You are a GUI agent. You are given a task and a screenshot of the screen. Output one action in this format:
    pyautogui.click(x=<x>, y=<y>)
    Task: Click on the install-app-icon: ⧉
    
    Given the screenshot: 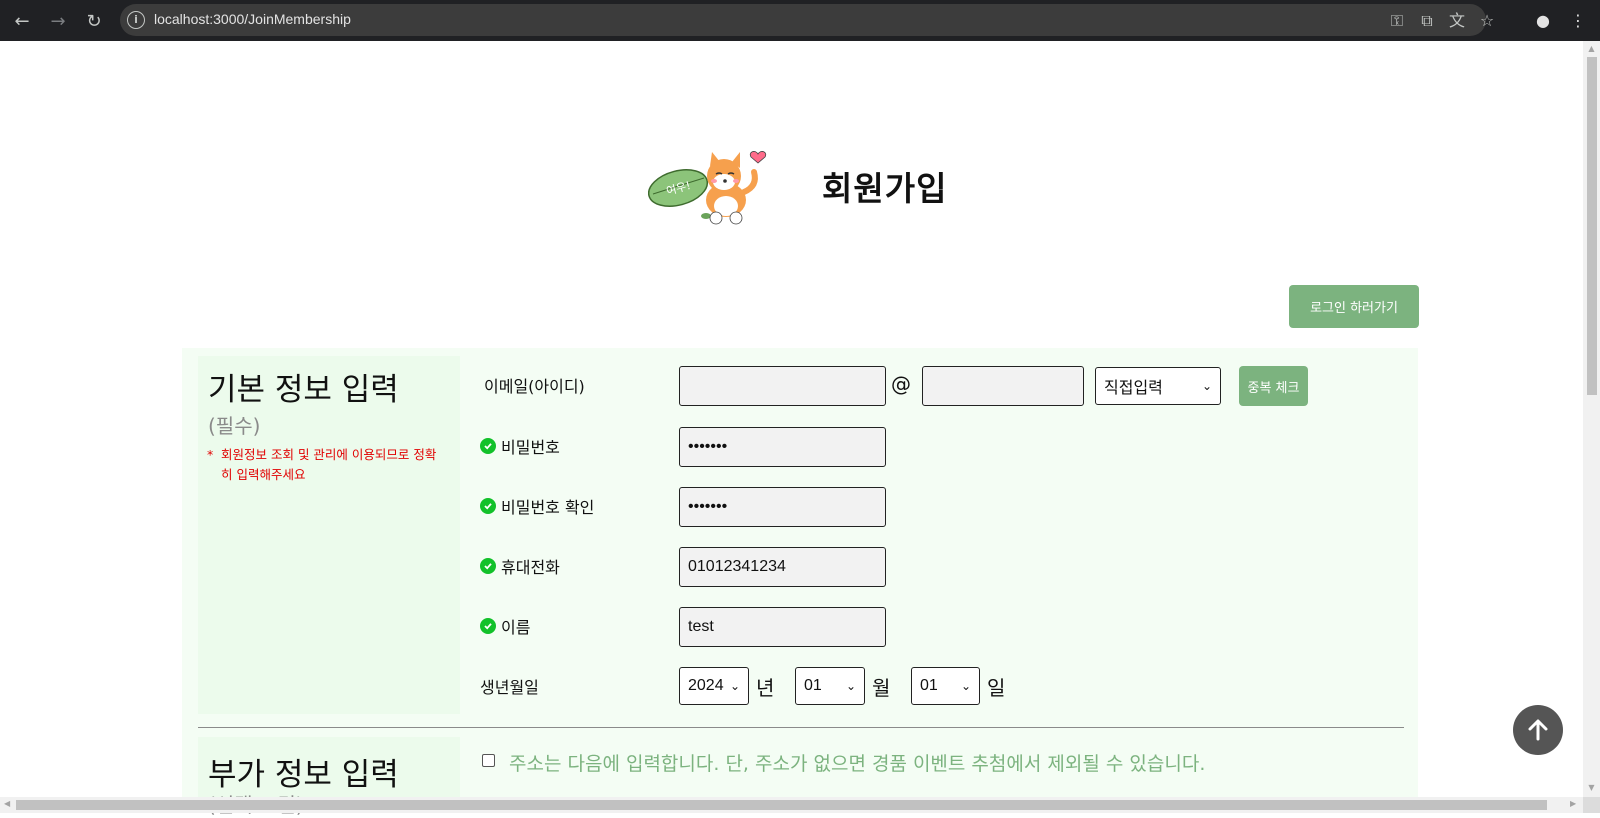 What is the action you would take?
    pyautogui.click(x=1427, y=21)
    